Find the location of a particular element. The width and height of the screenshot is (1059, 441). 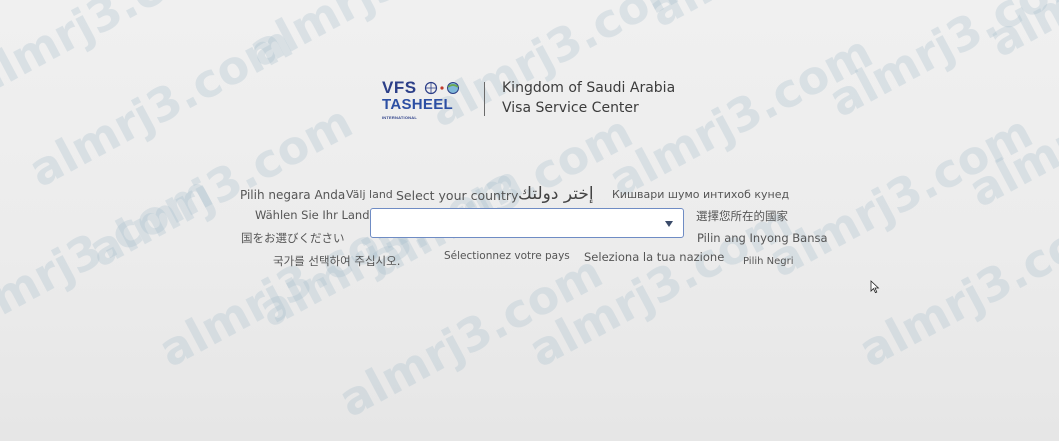

mouse-pointer-icon is located at coordinates (875, 287).